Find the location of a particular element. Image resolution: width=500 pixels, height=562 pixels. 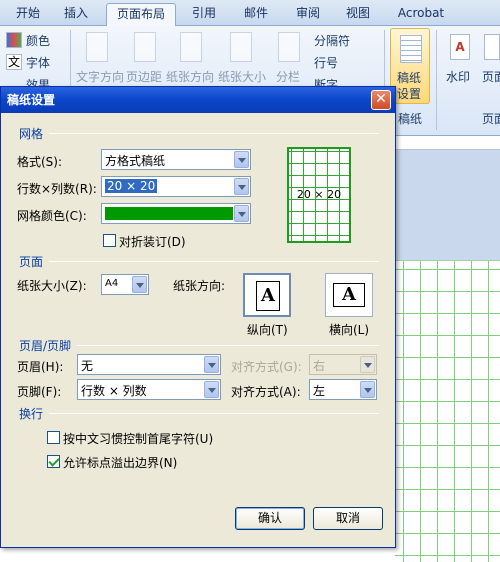

landscape-label: 横向(L) is located at coordinates (349, 330).